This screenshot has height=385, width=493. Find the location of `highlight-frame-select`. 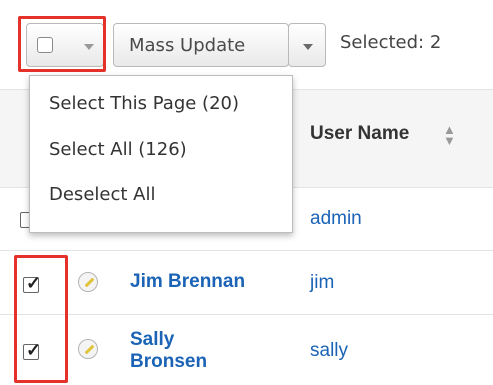

highlight-frame-select is located at coordinates (62, 44).